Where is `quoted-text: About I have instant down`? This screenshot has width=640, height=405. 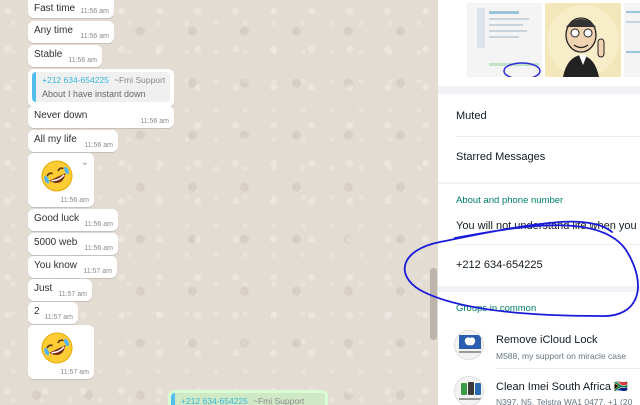 quoted-text: About I have instant down is located at coordinates (94, 94).